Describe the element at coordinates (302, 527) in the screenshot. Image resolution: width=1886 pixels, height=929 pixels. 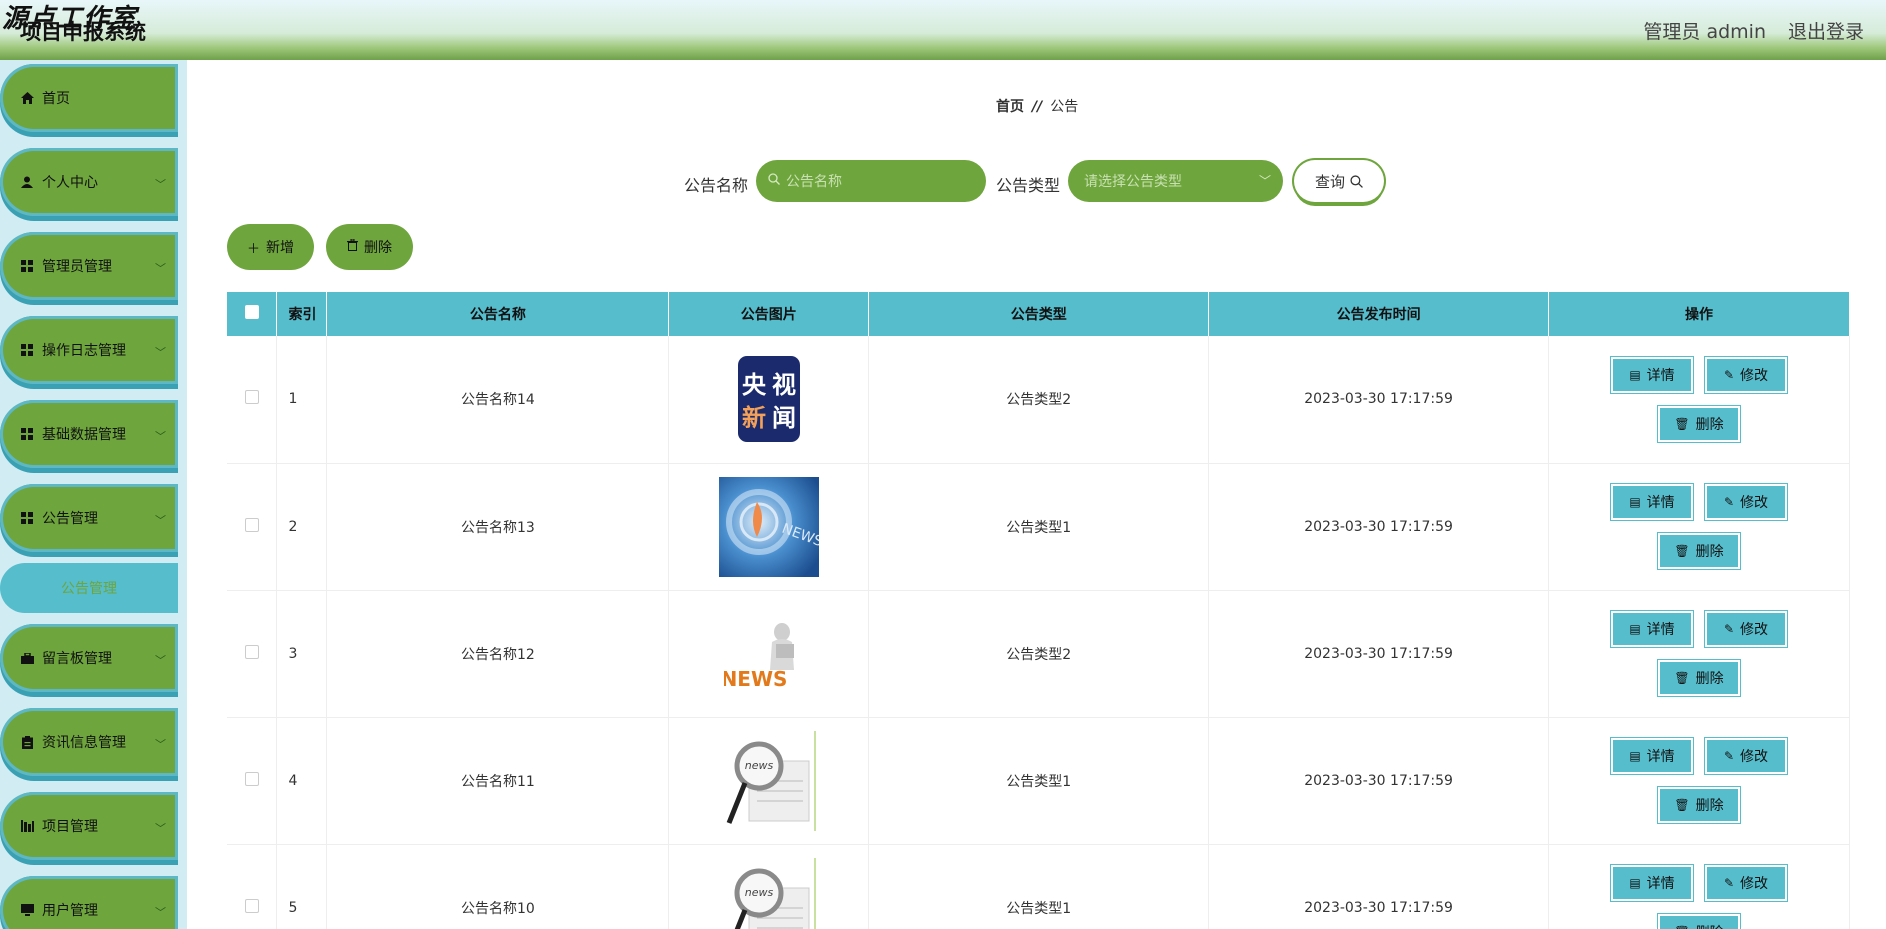
I see `row-index: 2` at that location.